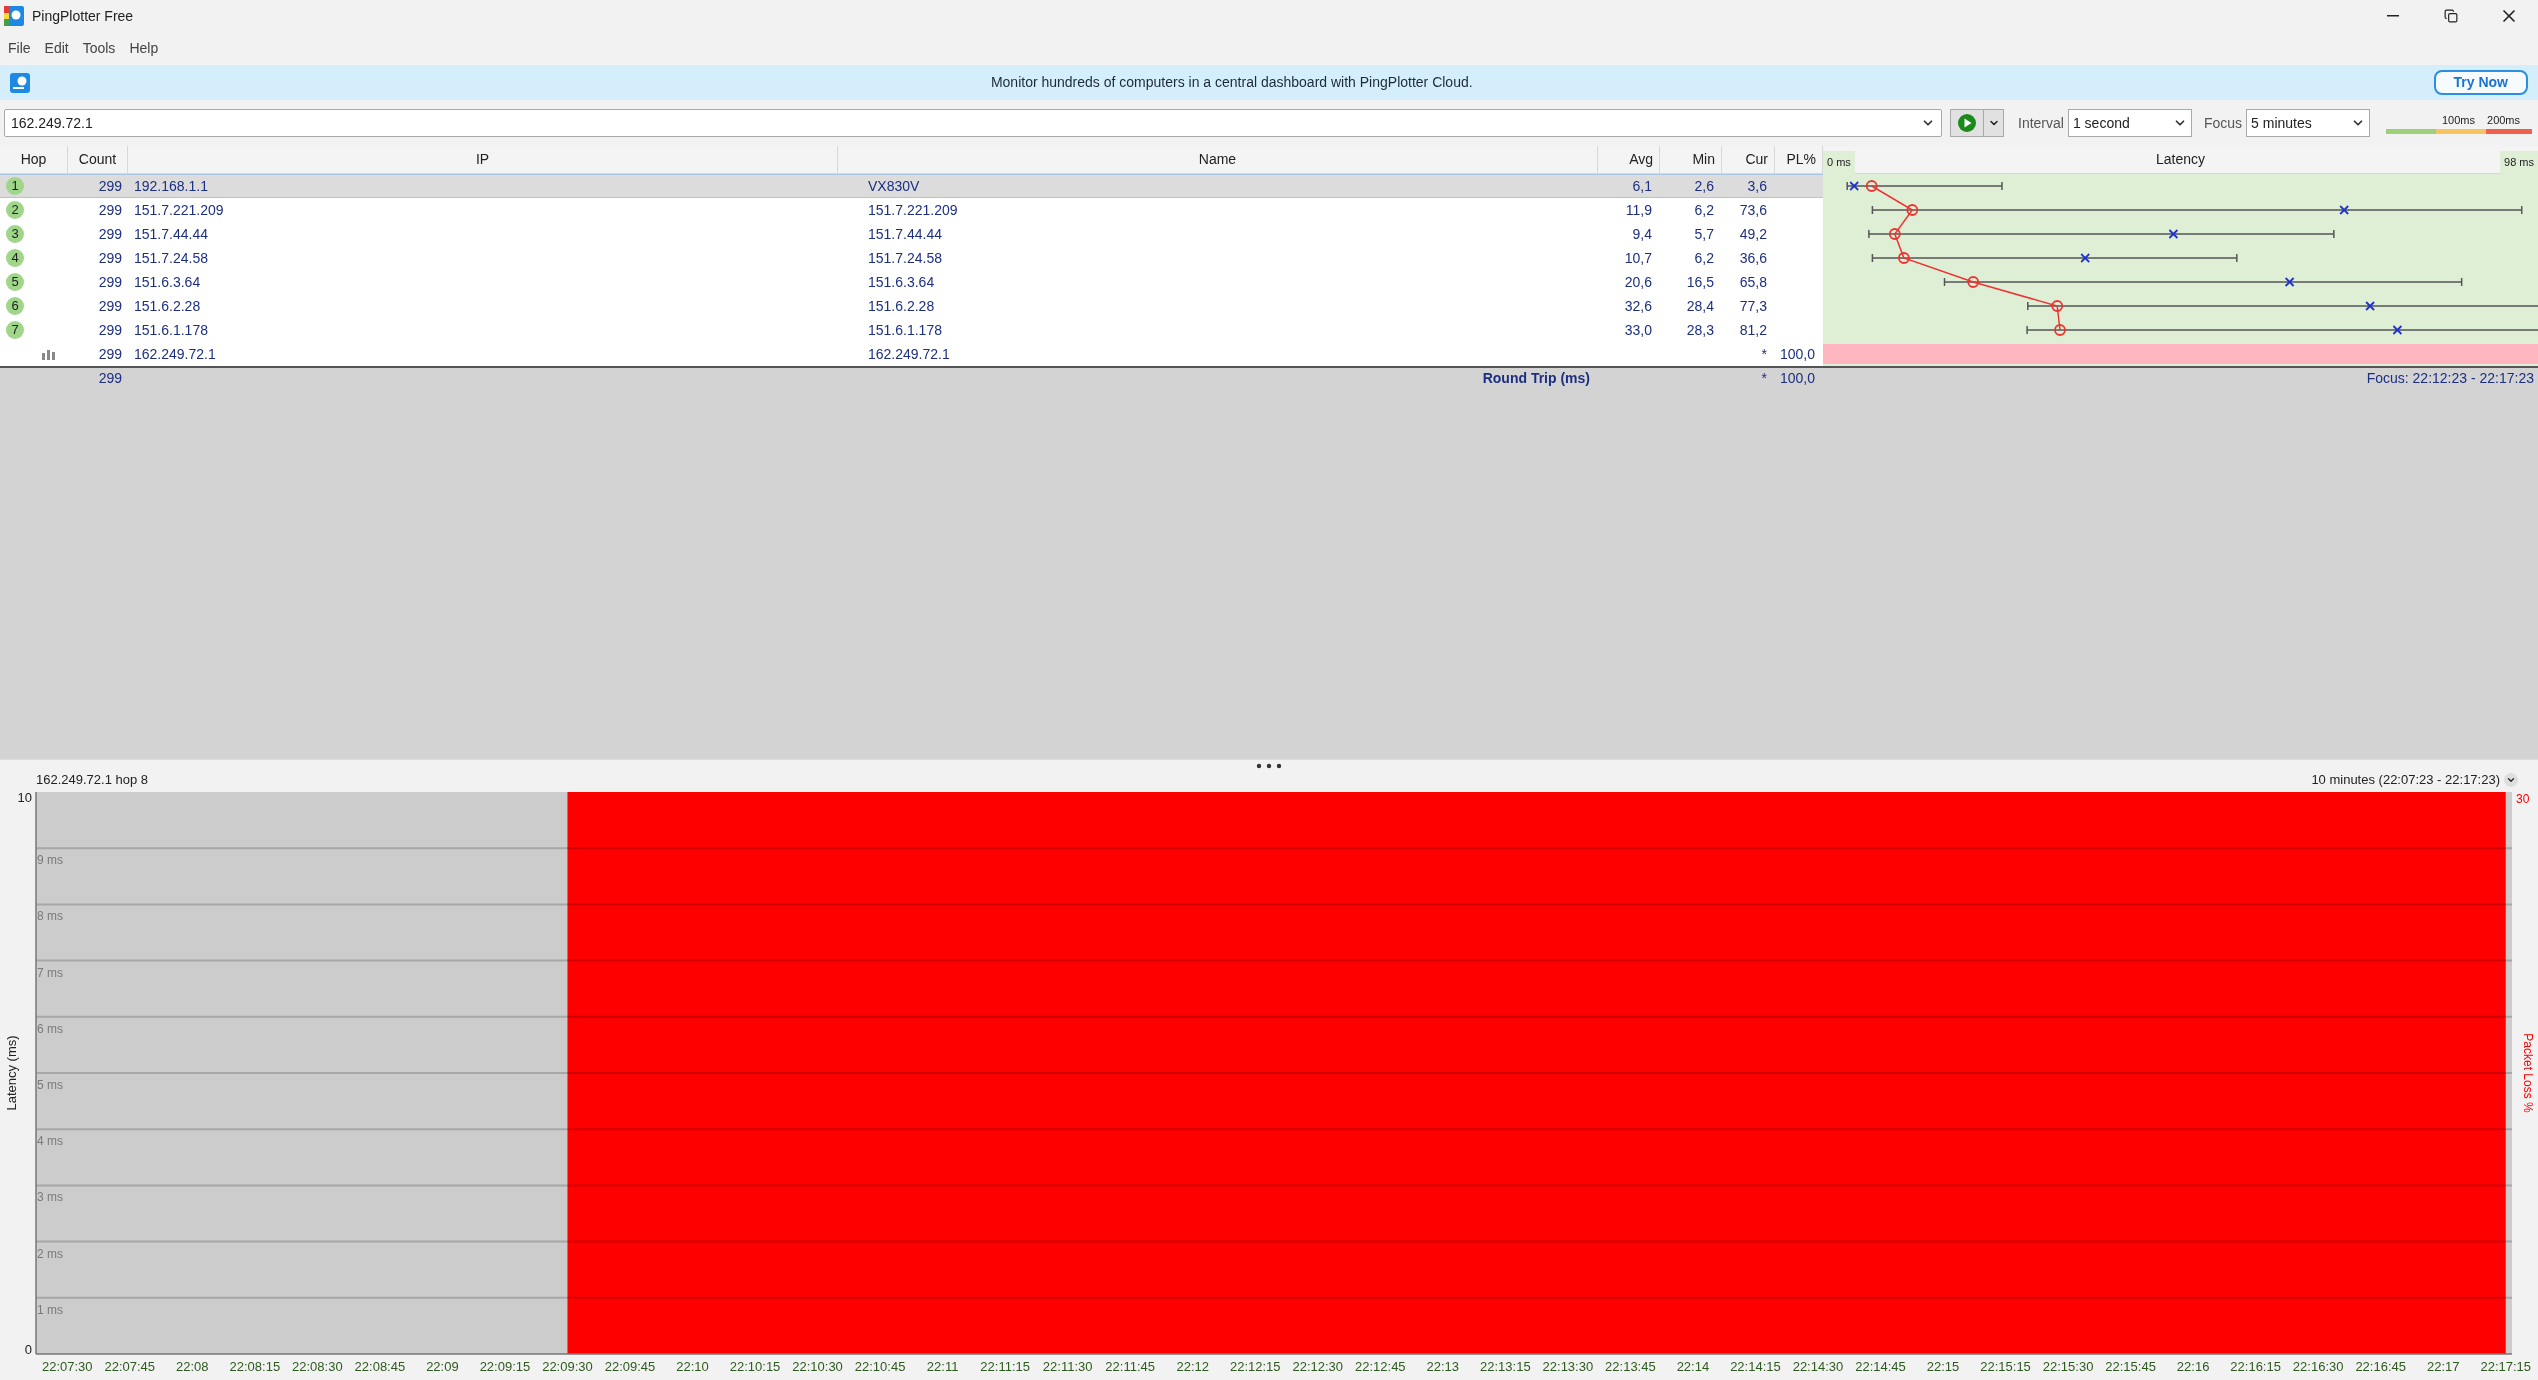 The image size is (2538, 1380). What do you see at coordinates (1443, 1366) in the screenshot?
I see `x-axis-label: 22:13` at bounding box center [1443, 1366].